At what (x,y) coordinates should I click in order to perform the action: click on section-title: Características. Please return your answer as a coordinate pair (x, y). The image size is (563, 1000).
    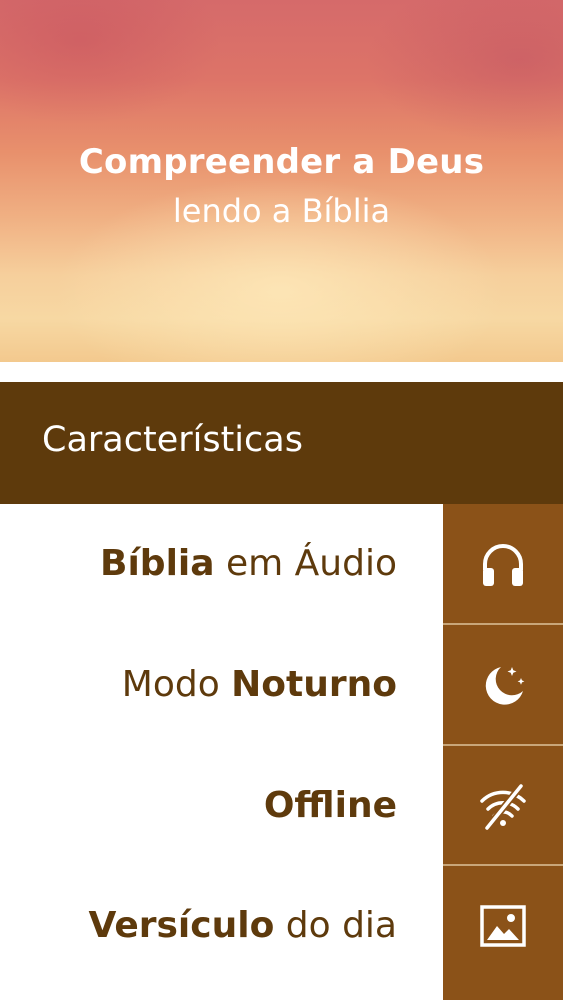
    Looking at the image, I should click on (172, 440).